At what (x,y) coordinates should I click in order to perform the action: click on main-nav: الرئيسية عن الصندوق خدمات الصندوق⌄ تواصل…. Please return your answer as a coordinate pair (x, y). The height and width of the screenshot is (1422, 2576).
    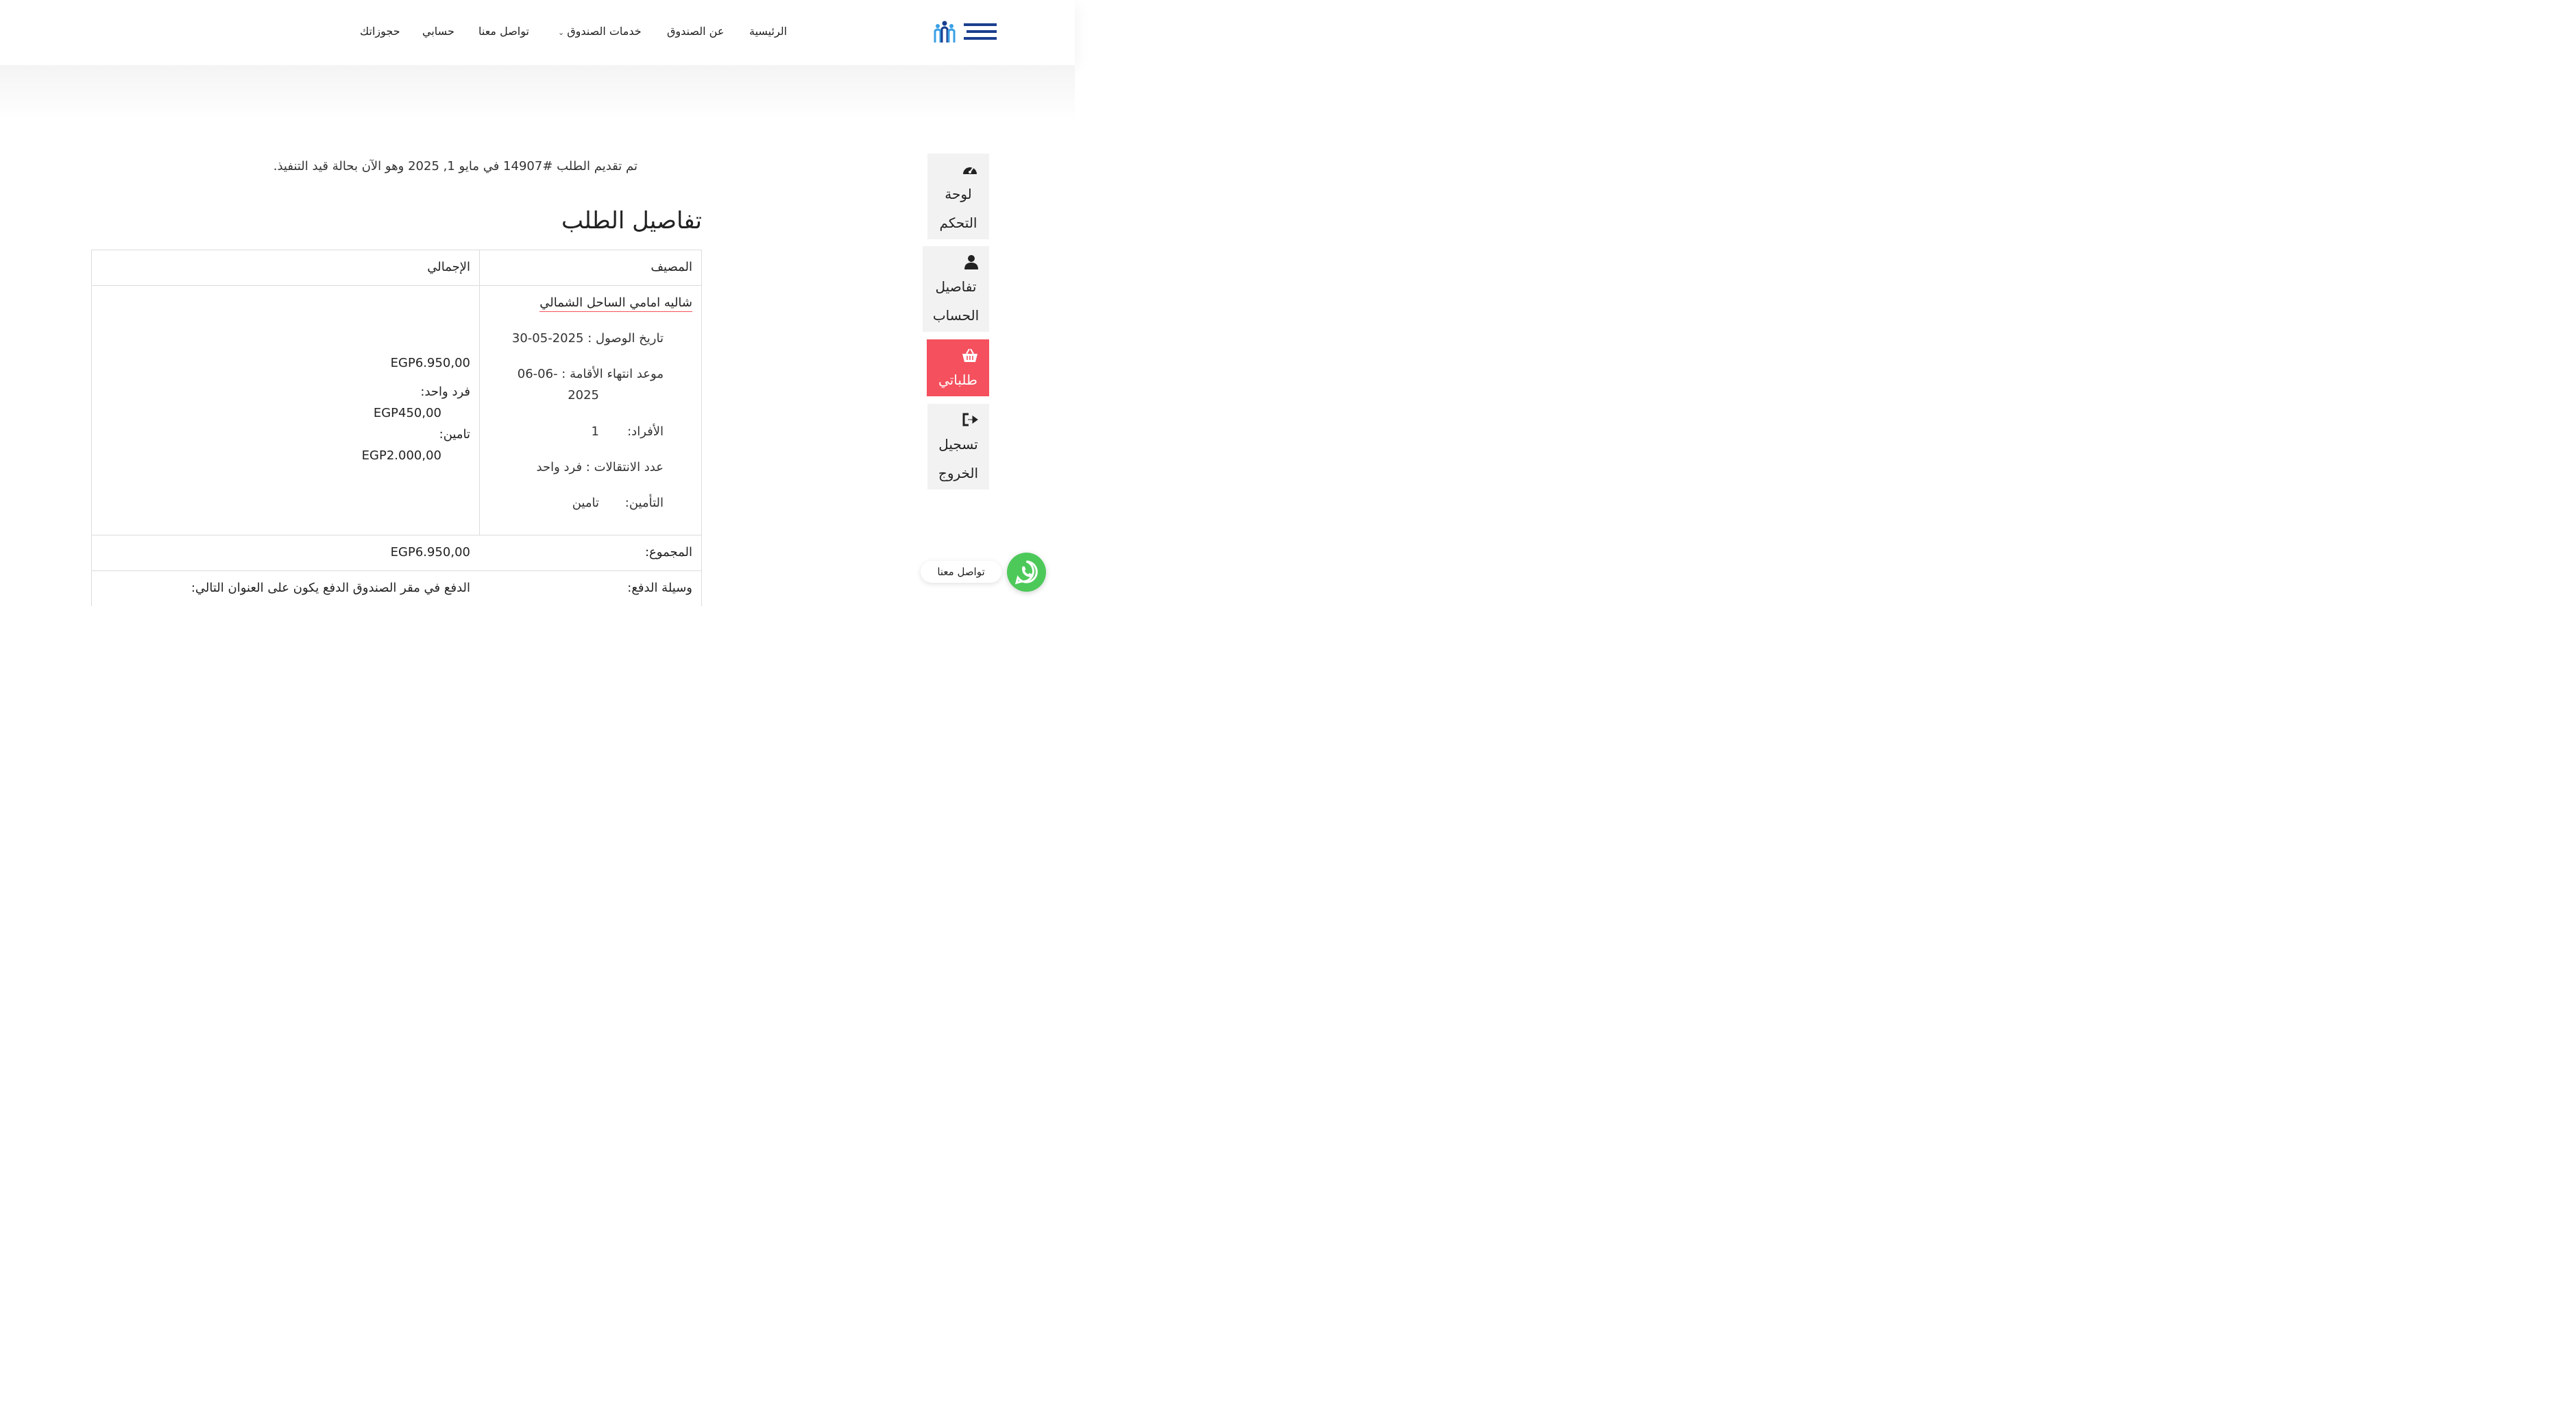
    Looking at the image, I should click on (537, 33).